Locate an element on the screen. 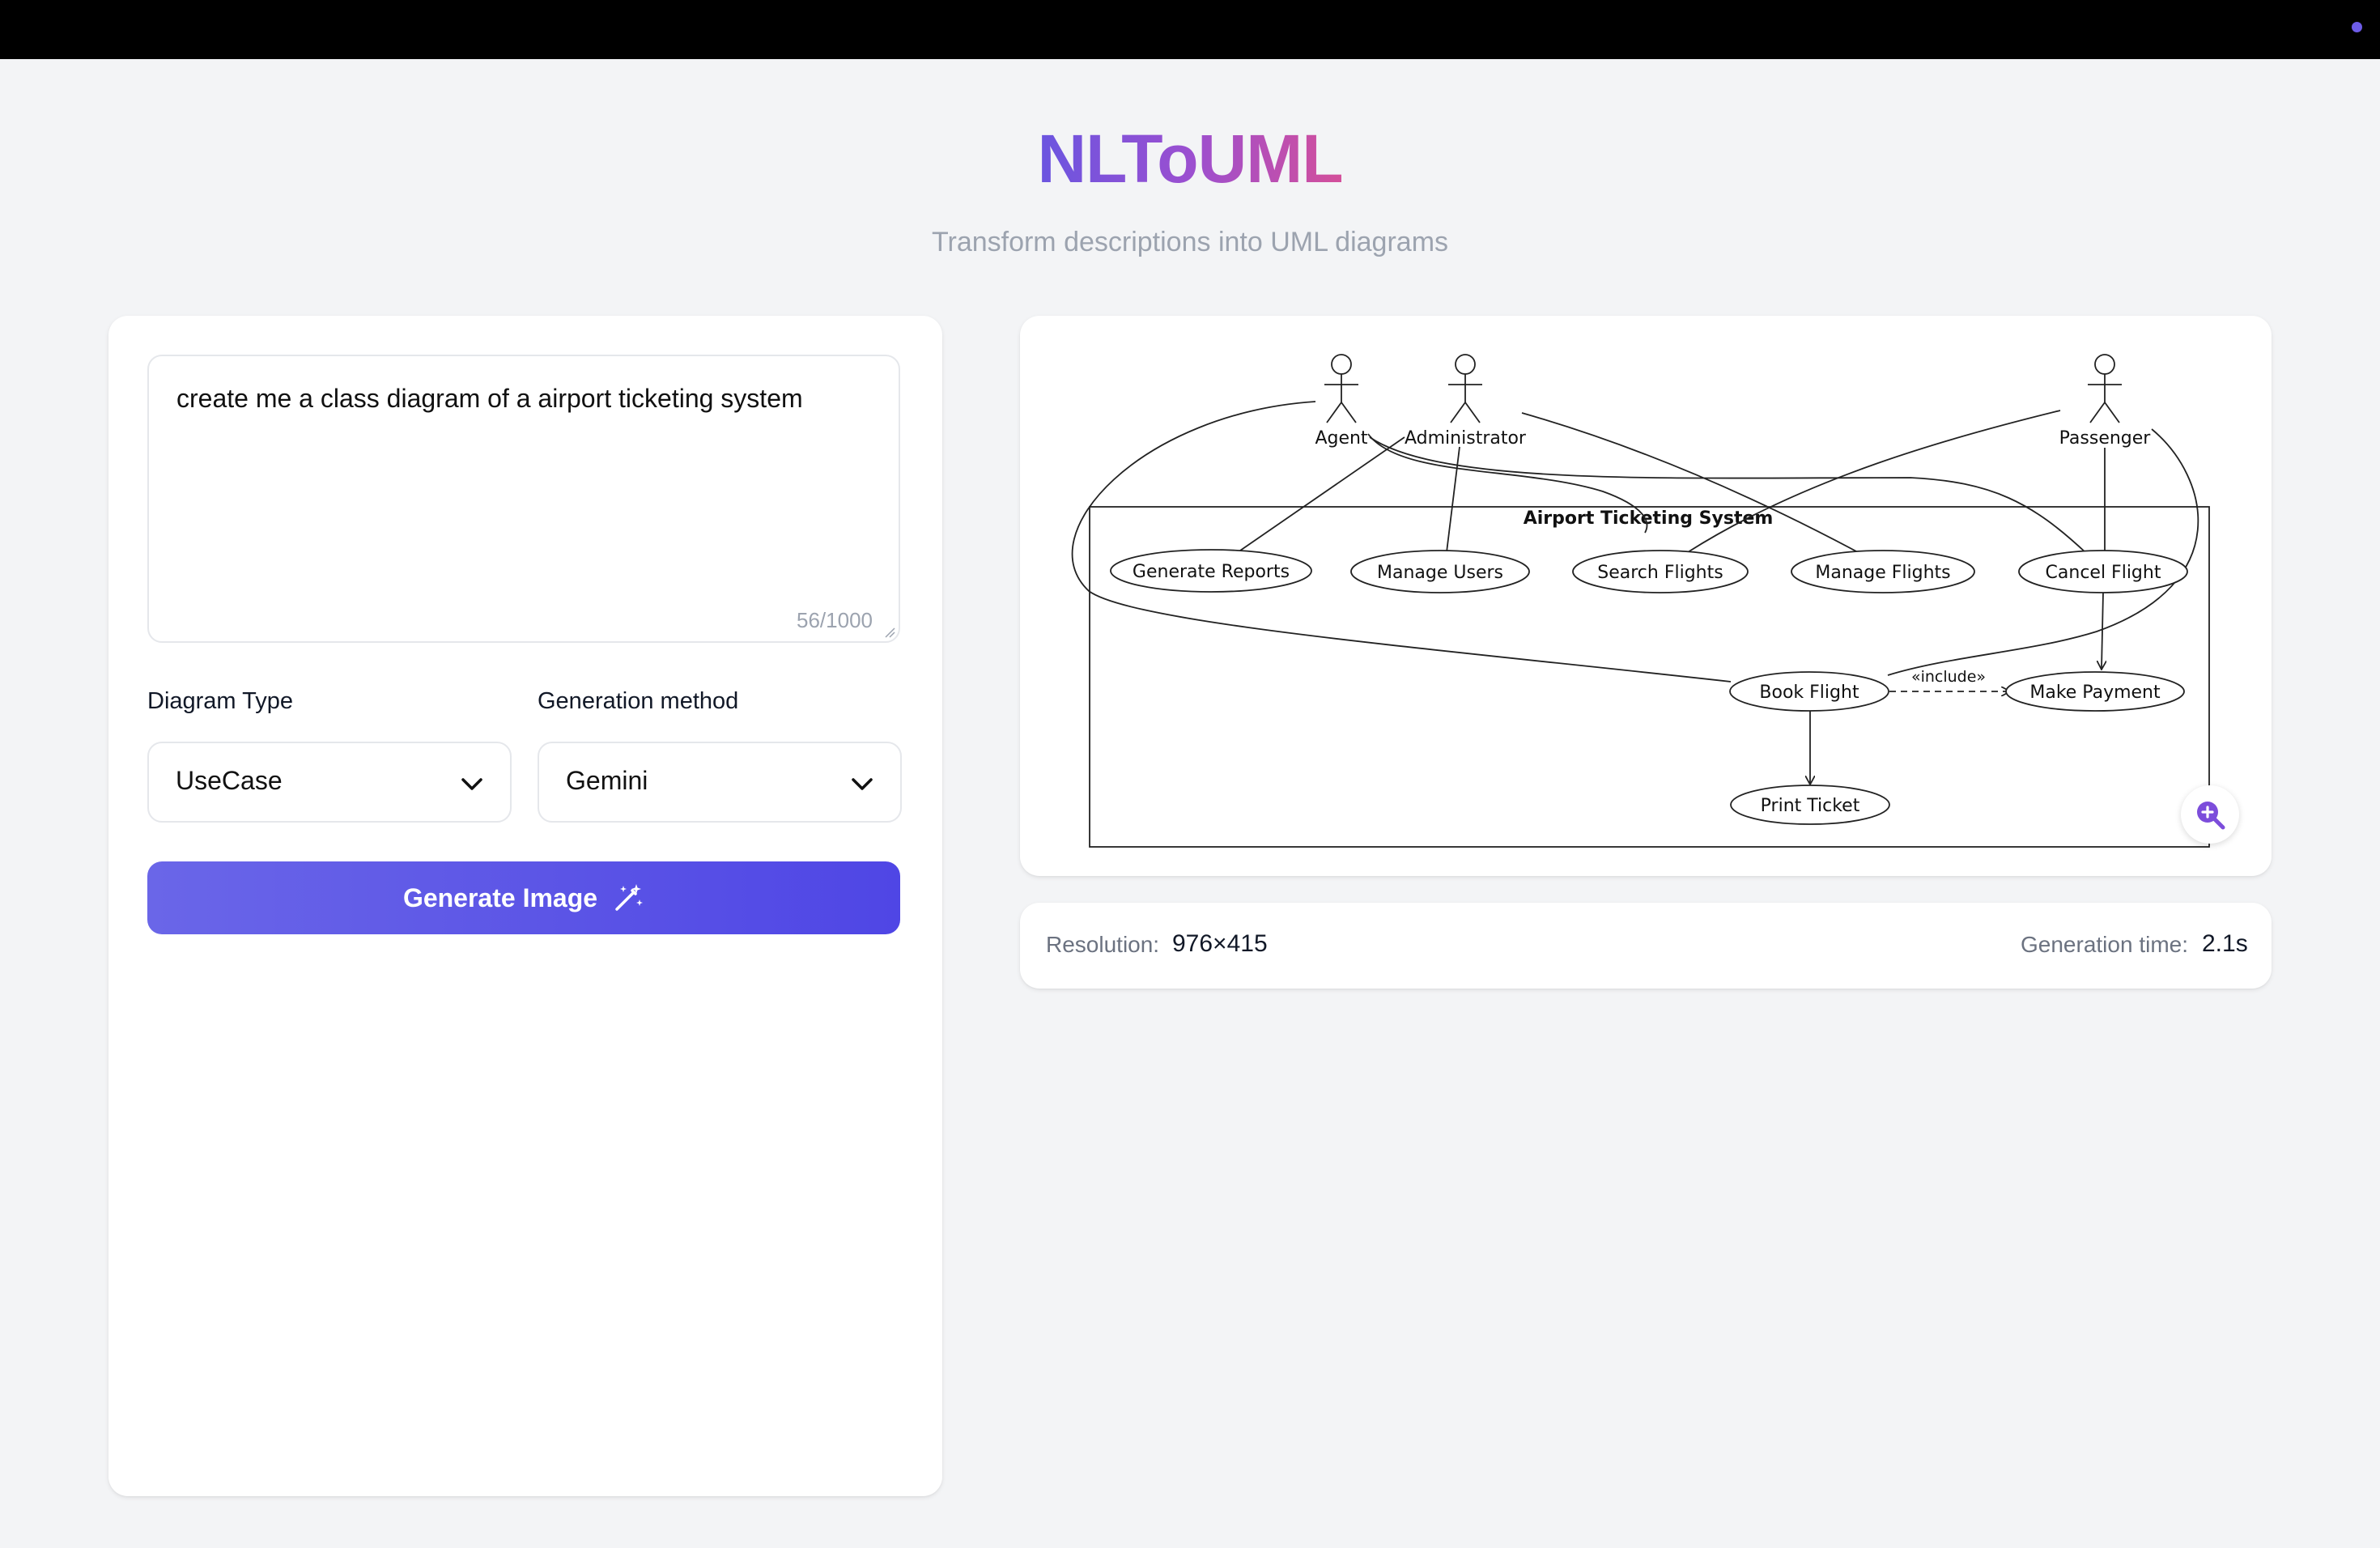  svg-text: Make Payment is located at coordinates (2095, 693).